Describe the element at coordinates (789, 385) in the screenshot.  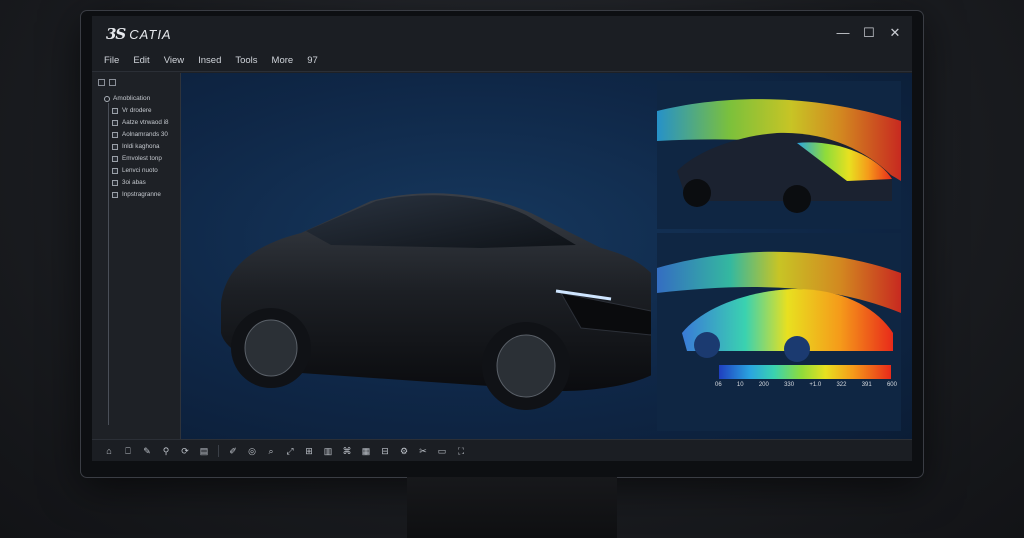
I see `scale-label: 330` at that location.